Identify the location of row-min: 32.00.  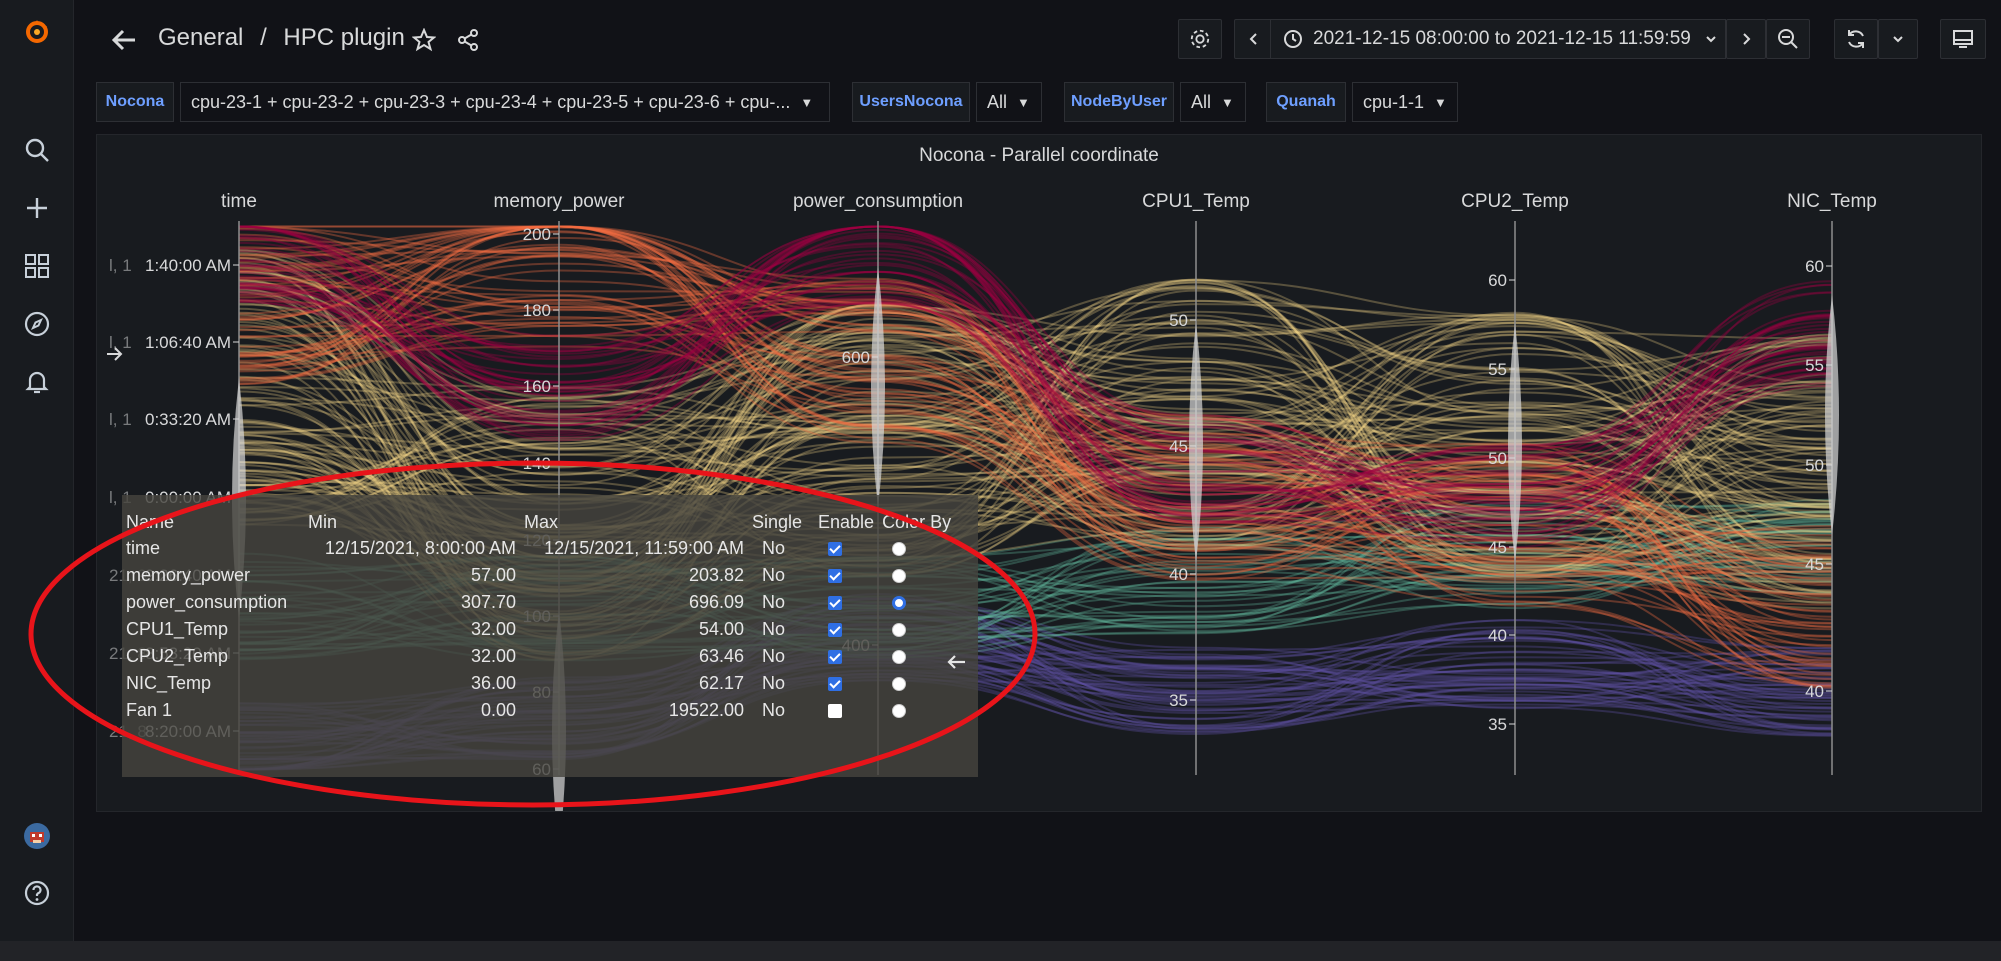
(493, 629).